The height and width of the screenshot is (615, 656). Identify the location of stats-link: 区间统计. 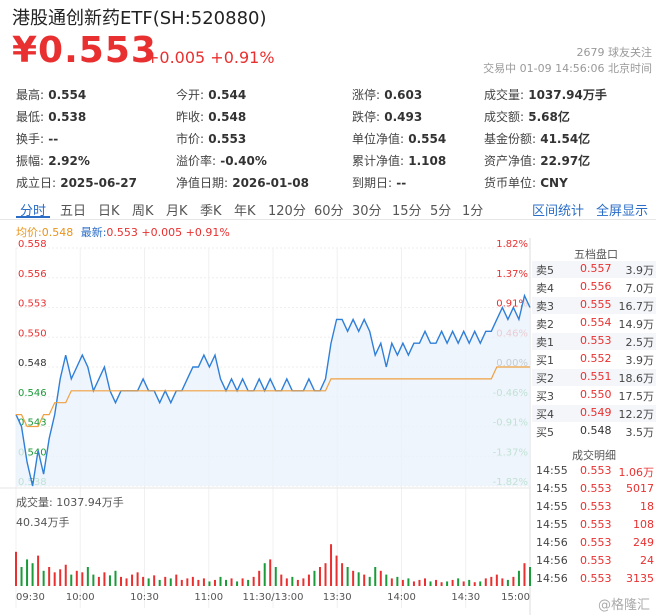
(558, 209).